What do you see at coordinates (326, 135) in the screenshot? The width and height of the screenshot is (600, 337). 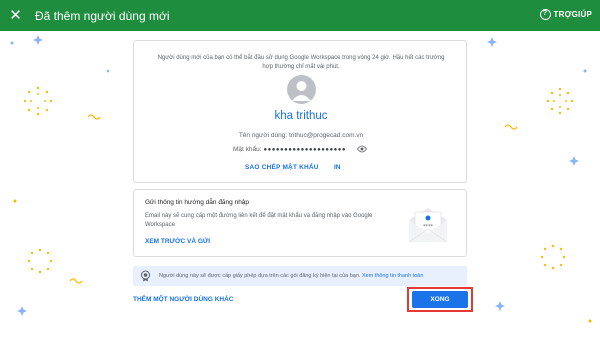 I see `username-value: trithuc@progecad.com.vn` at bounding box center [326, 135].